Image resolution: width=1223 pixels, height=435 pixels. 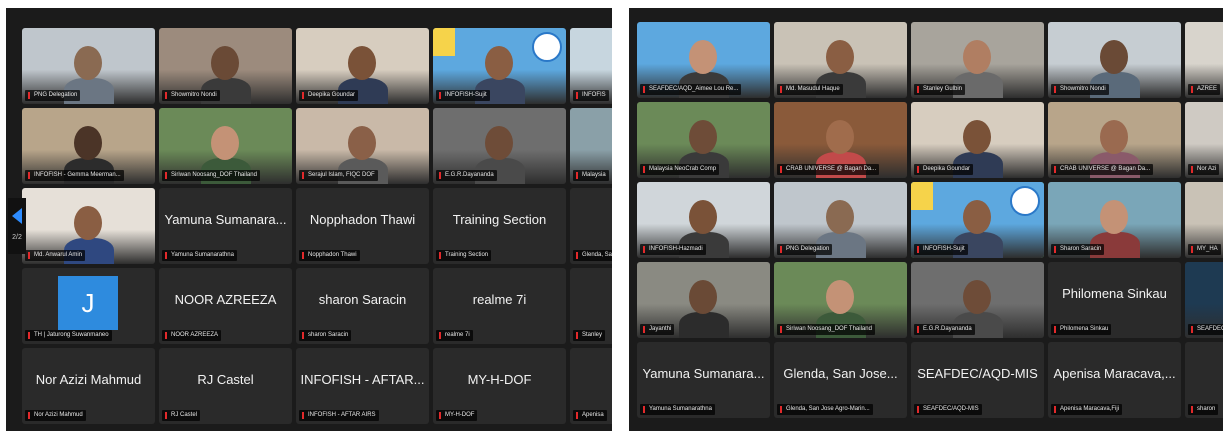 I want to click on participant-tile: sha sharon, so click(x=1204, y=380).